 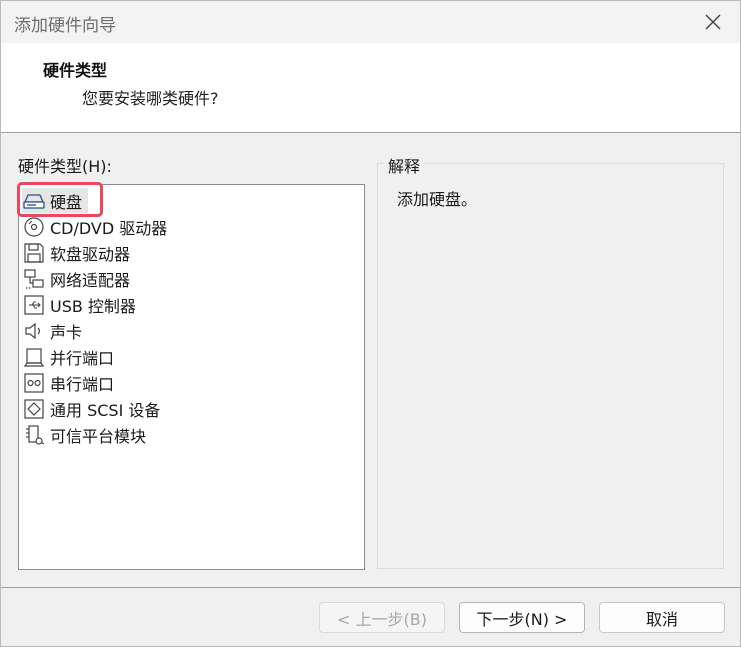 What do you see at coordinates (82, 358) in the screenshot?
I see `list-item-label: 并行端口` at bounding box center [82, 358].